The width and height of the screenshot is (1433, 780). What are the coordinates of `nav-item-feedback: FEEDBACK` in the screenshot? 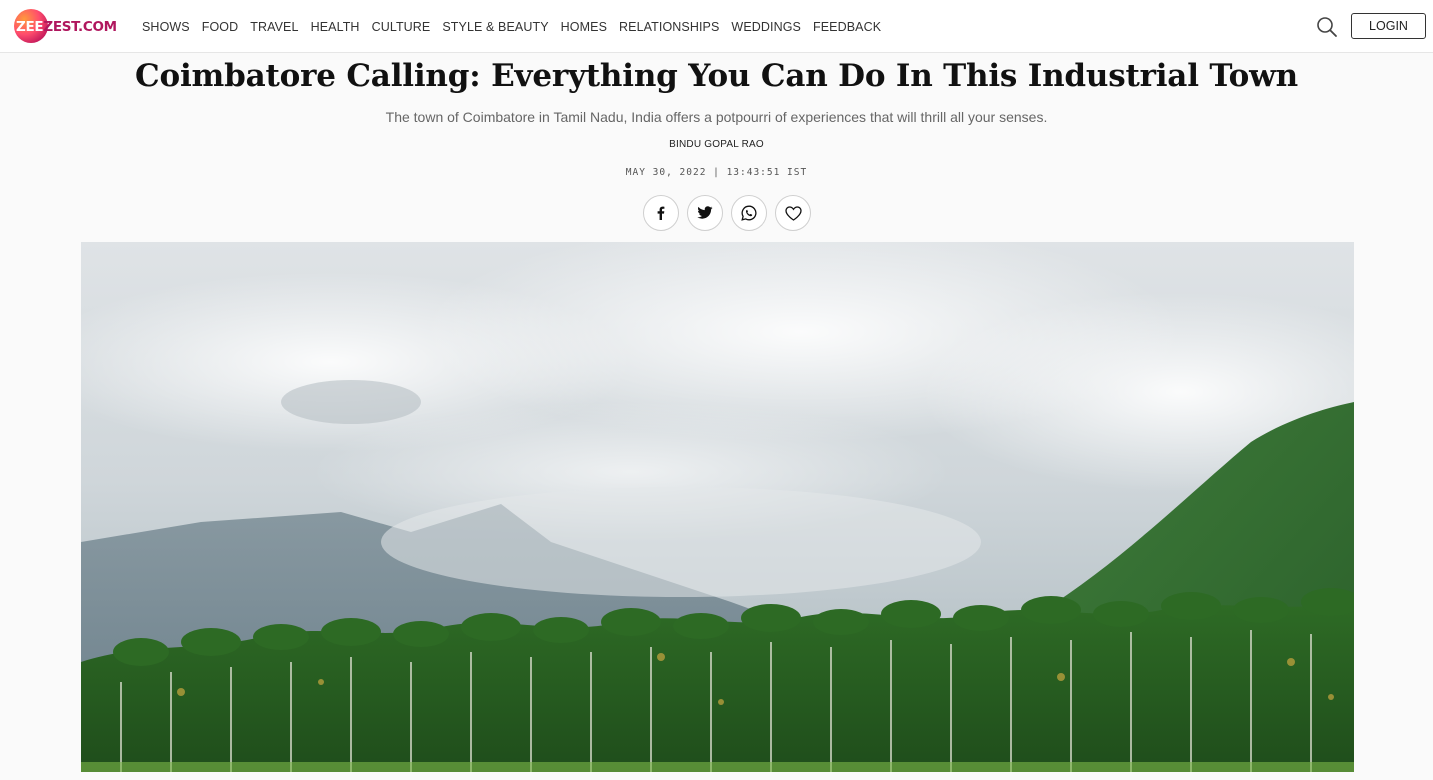 It's located at (847, 27).